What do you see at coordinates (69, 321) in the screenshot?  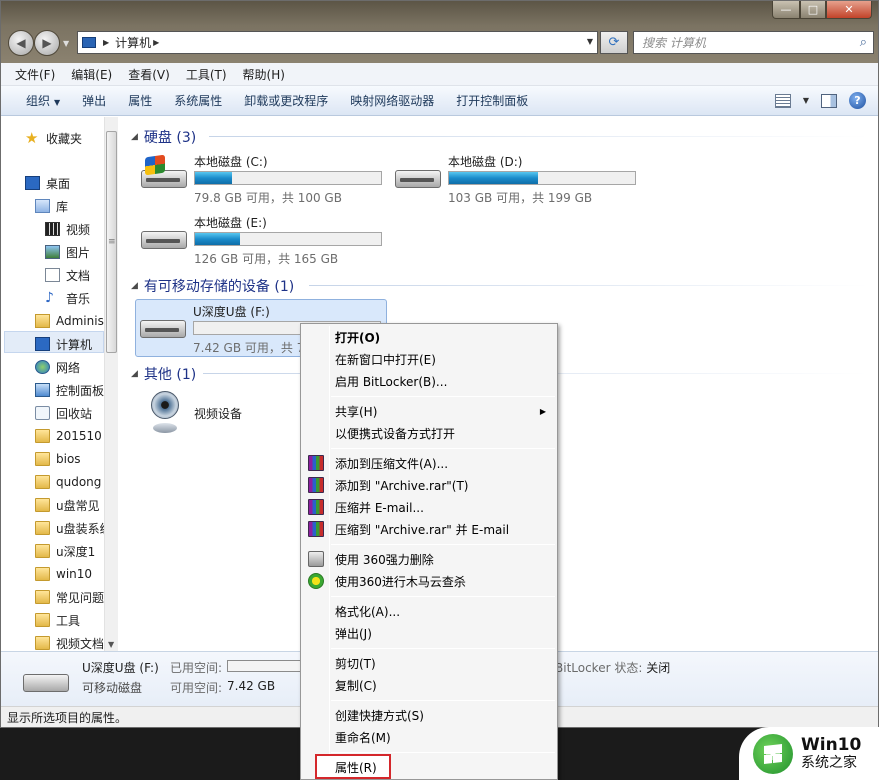 I see `nav-user-folder: Adminis` at bounding box center [69, 321].